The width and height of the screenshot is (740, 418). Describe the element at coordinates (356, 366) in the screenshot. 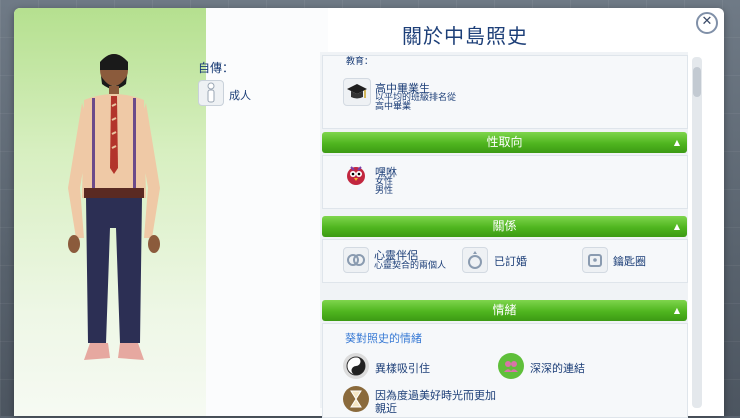

I see `yin-yang-icon` at that location.